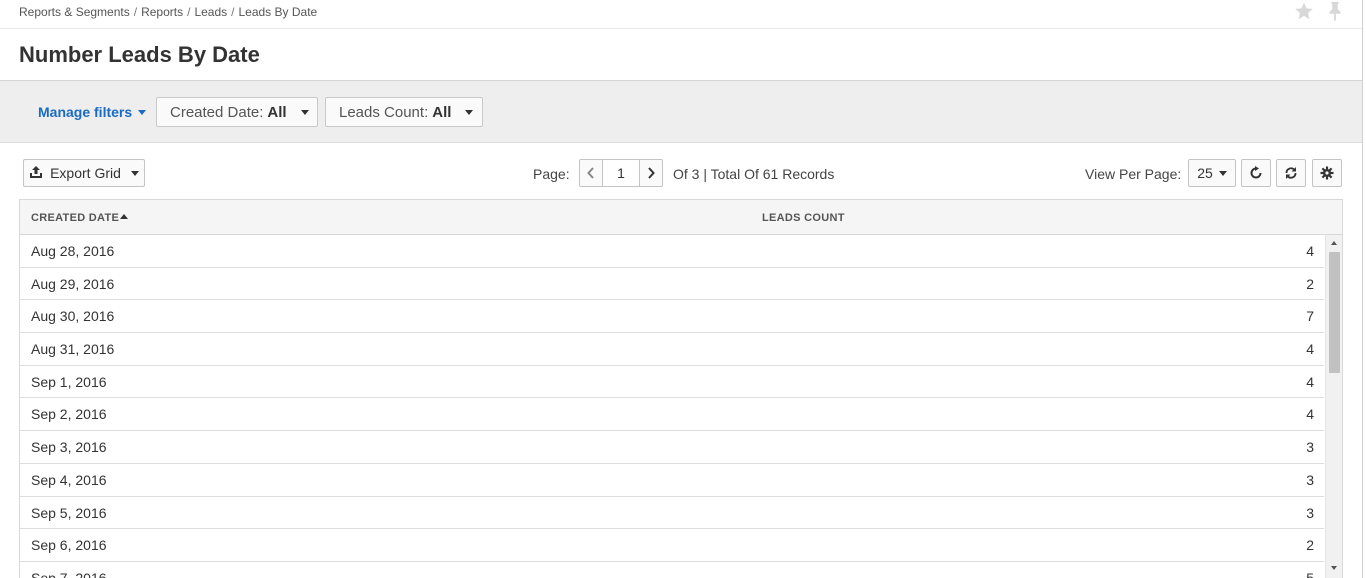  Describe the element at coordinates (384, 112) in the screenshot. I see `leads-count-filter-label: Leads Count:` at that location.